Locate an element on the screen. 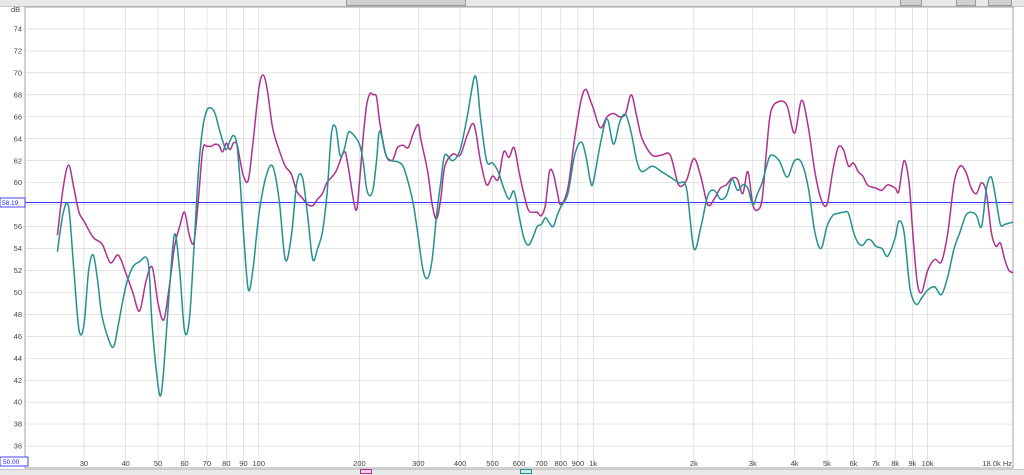  y-tick-label: 38 is located at coordinates (18, 424).